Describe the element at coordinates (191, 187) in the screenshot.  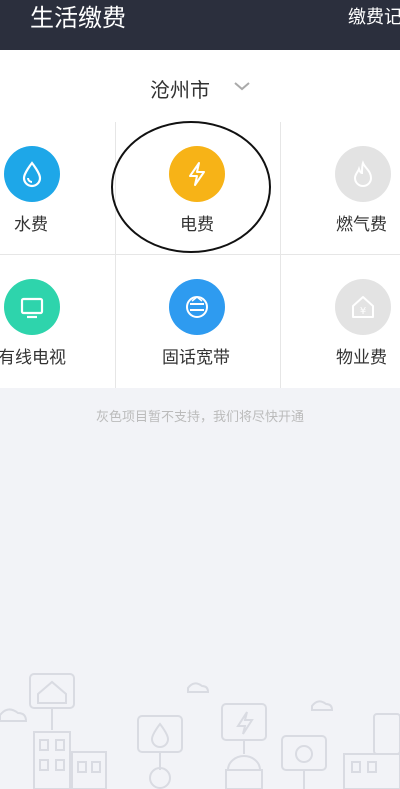
I see `highlight-circle` at that location.